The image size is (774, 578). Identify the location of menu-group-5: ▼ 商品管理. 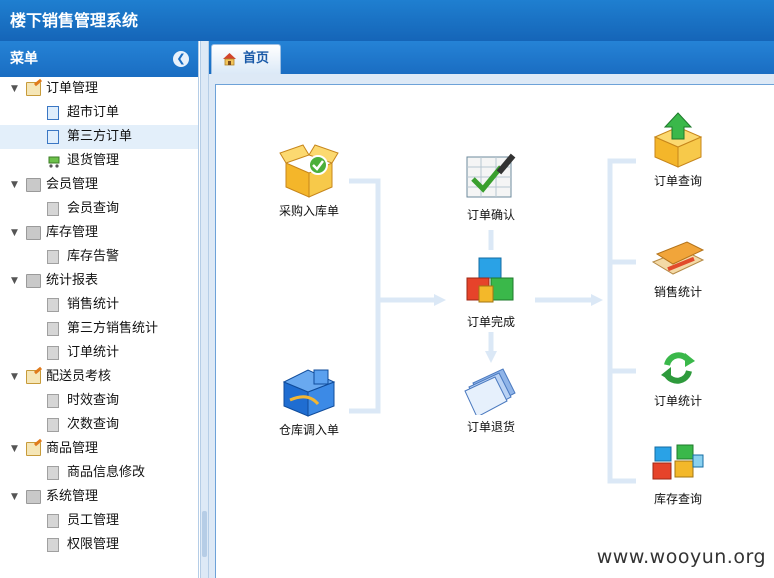
(99, 449).